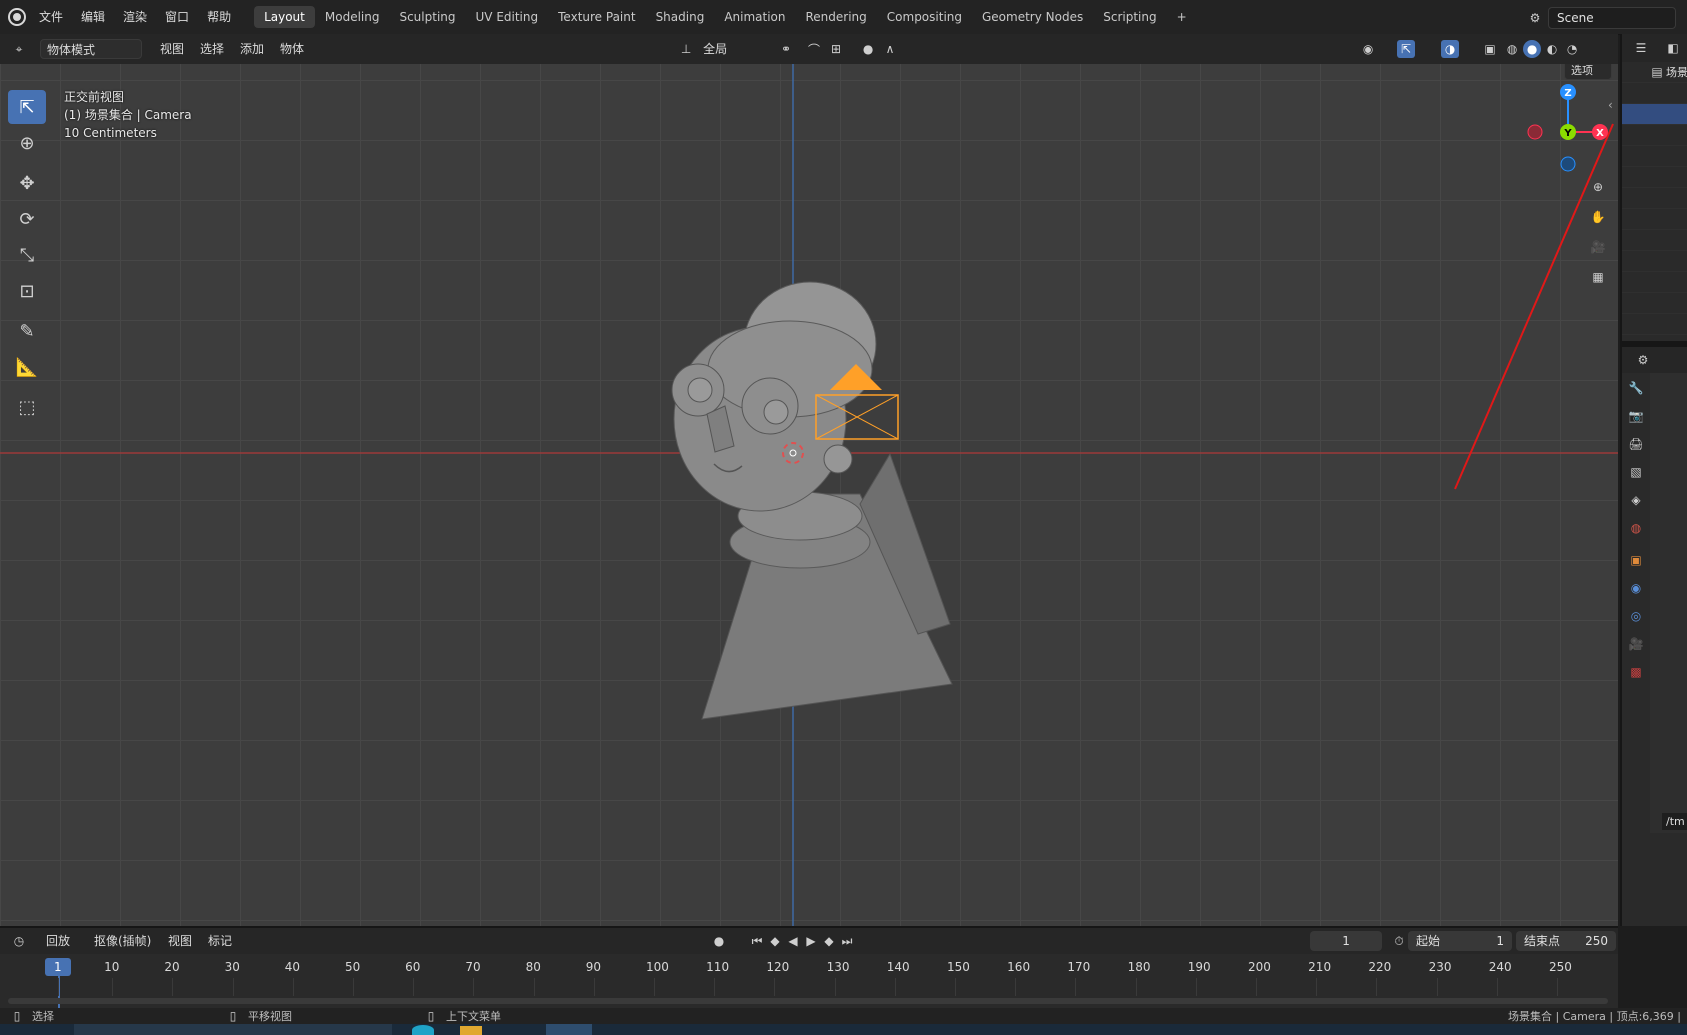 This screenshot has height=1035, width=1687. Describe the element at coordinates (1406, 49) in the screenshot. I see `gizmo-toggle-icon: ⇱` at that location.